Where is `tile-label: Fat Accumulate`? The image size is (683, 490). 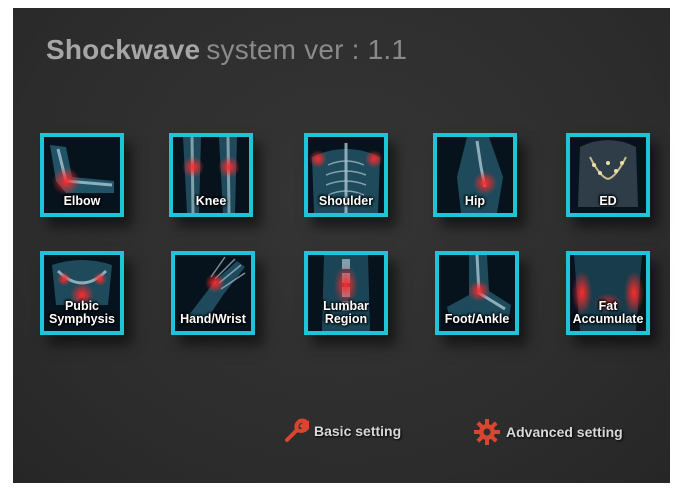
tile-label: Fat Accumulate is located at coordinates (608, 312).